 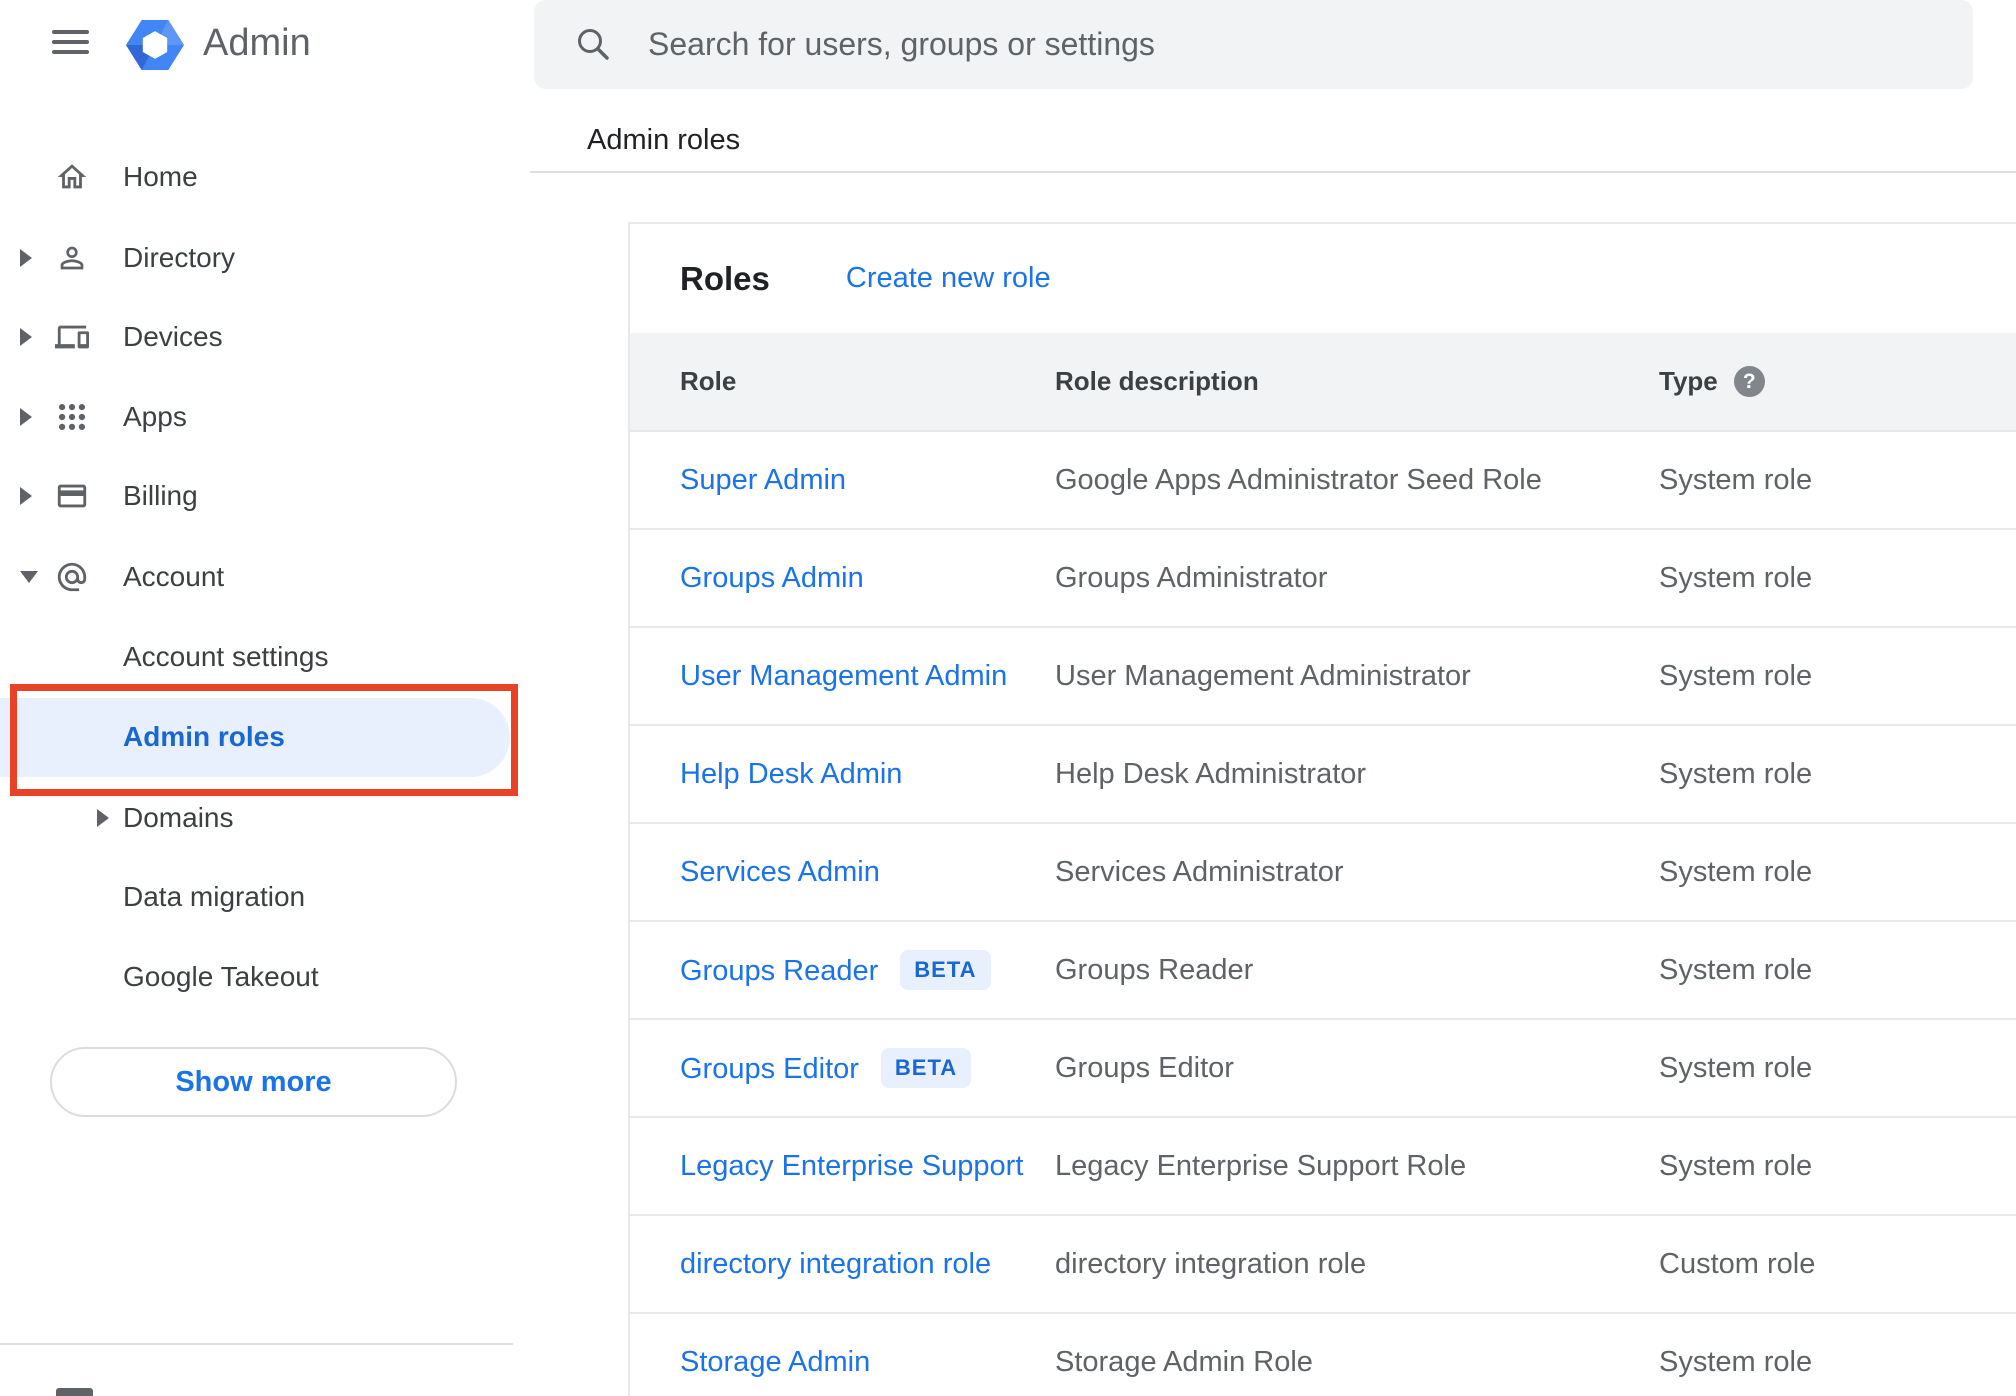 I want to click on sidebar-item-label: Domains, so click(x=178, y=817).